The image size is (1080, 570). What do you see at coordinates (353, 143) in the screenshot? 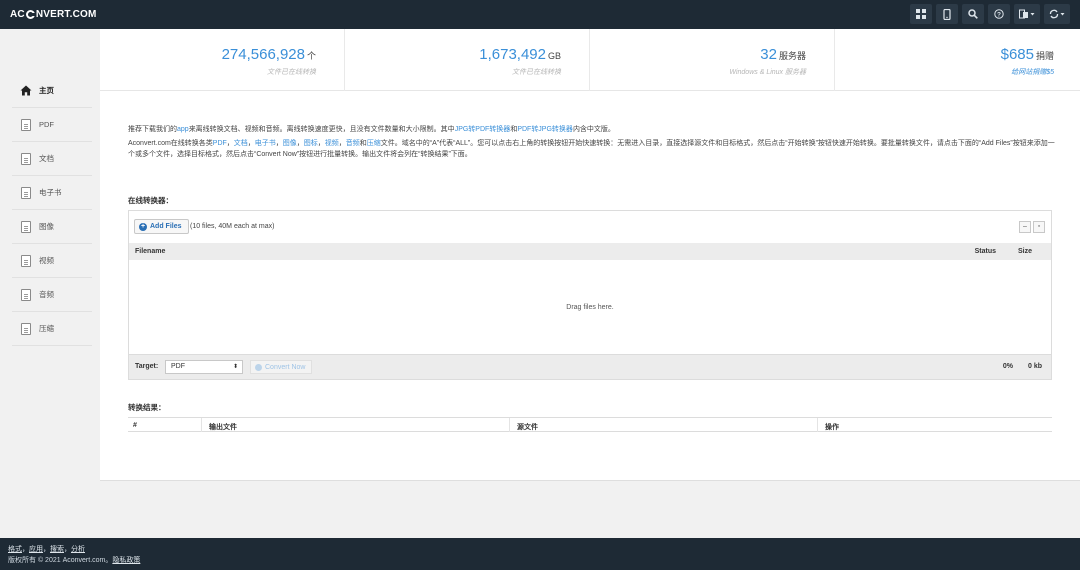
I see `audio-link: 音频` at bounding box center [353, 143].